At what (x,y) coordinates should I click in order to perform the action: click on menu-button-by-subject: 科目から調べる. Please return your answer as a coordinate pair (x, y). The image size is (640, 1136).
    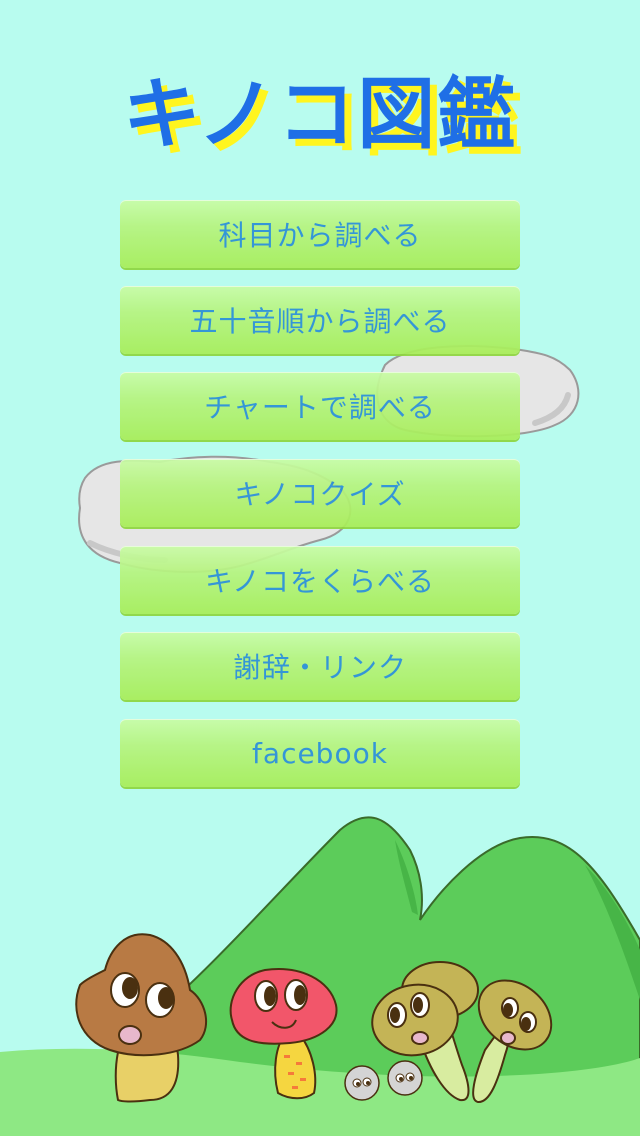
    Looking at the image, I should click on (320, 234).